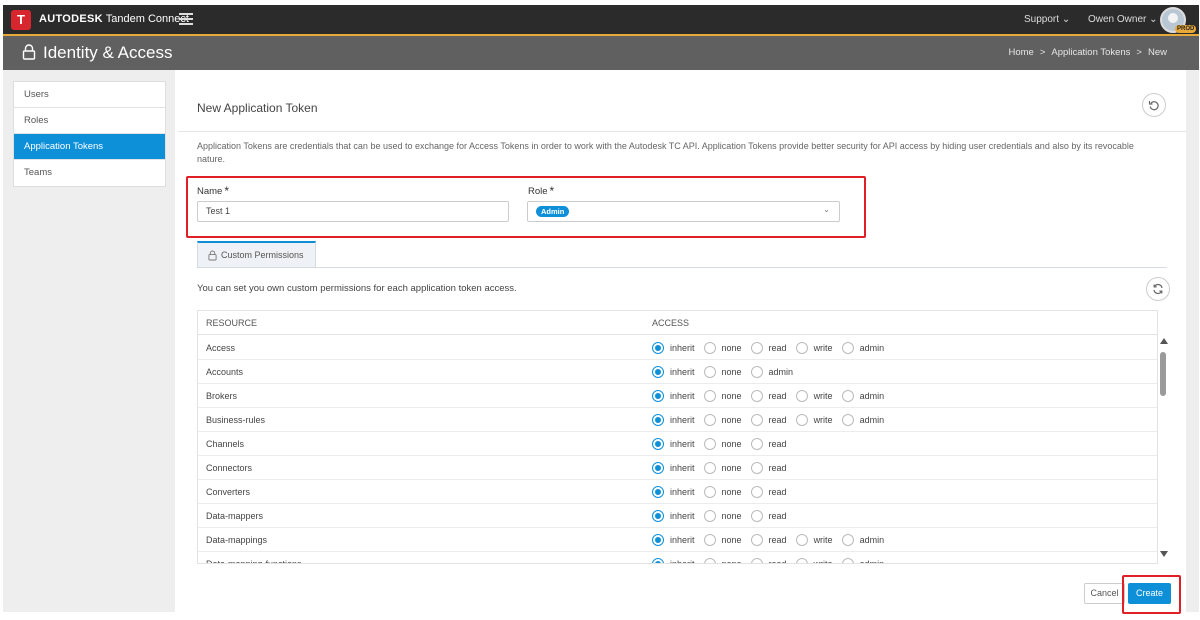 The height and width of the screenshot is (620, 1200). I want to click on name-input: Test 1, so click(353, 211).